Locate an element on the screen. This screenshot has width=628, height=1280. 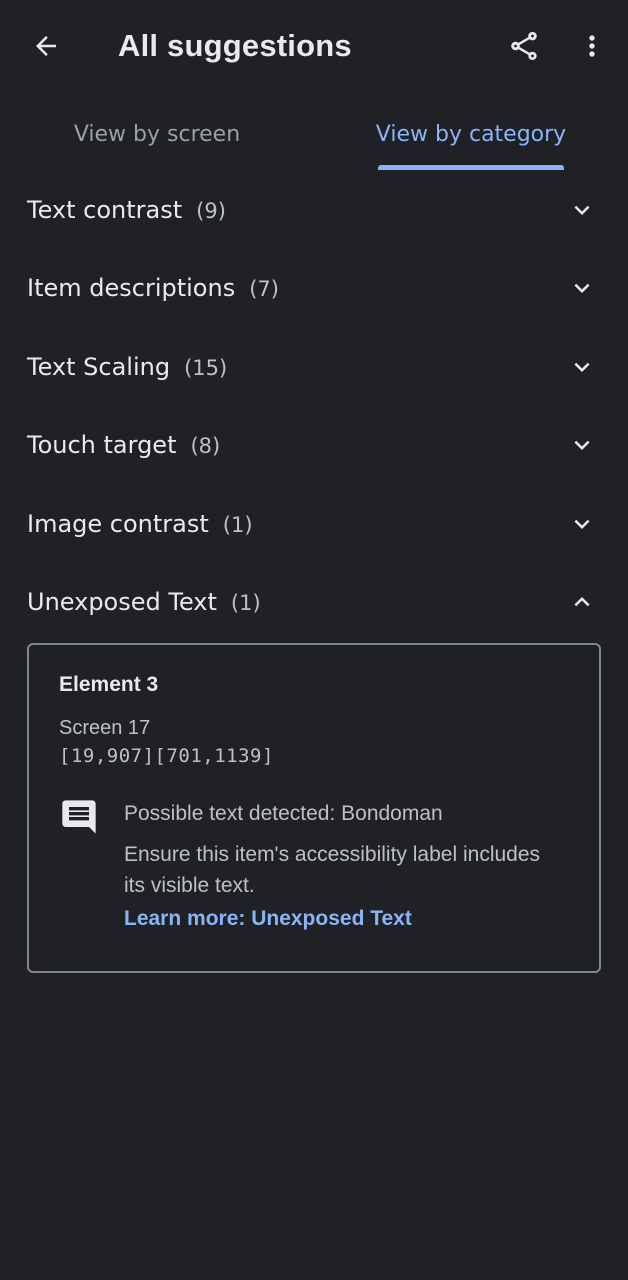
category-count: (7) is located at coordinates (264, 289).